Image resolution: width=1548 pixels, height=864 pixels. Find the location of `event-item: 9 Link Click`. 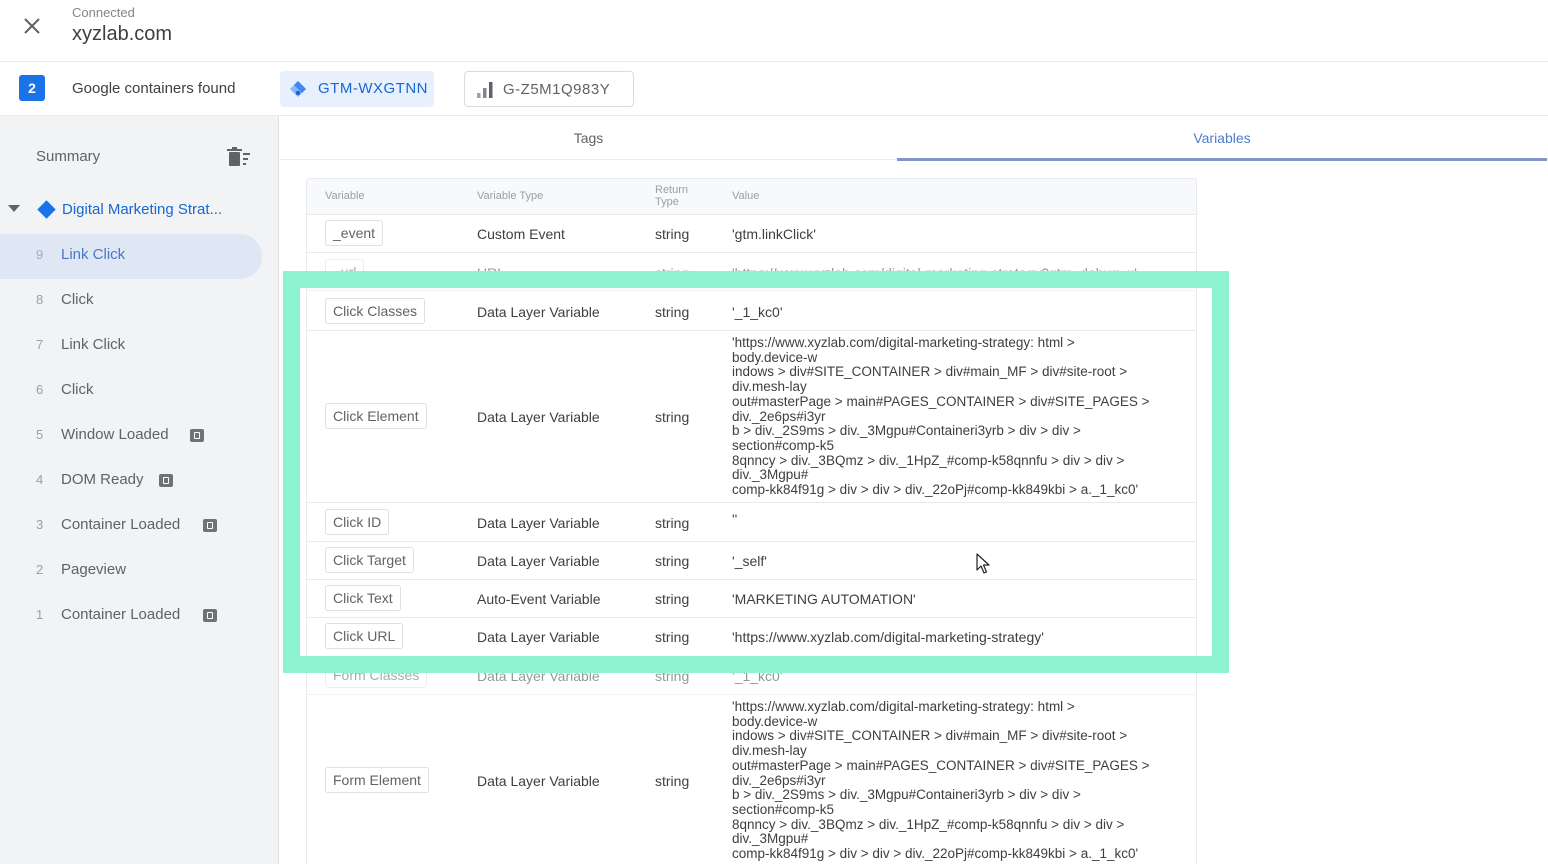

event-item: 9 Link Click is located at coordinates (131, 256).